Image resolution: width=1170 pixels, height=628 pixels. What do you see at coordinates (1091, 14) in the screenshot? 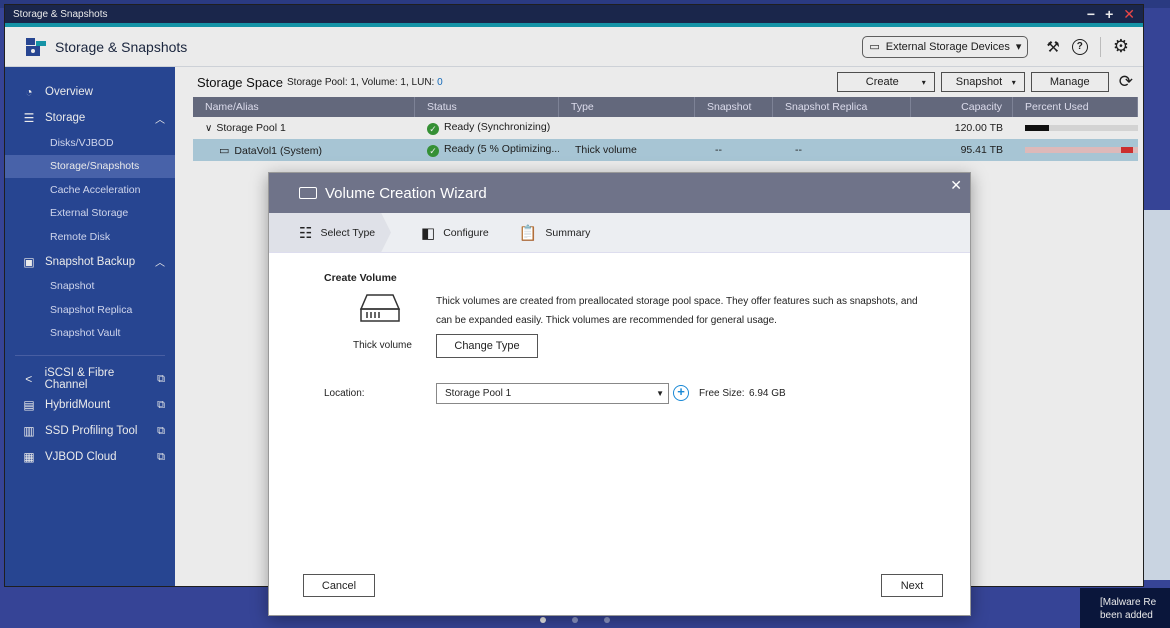
I see `minimize-icon: −` at bounding box center [1091, 14].